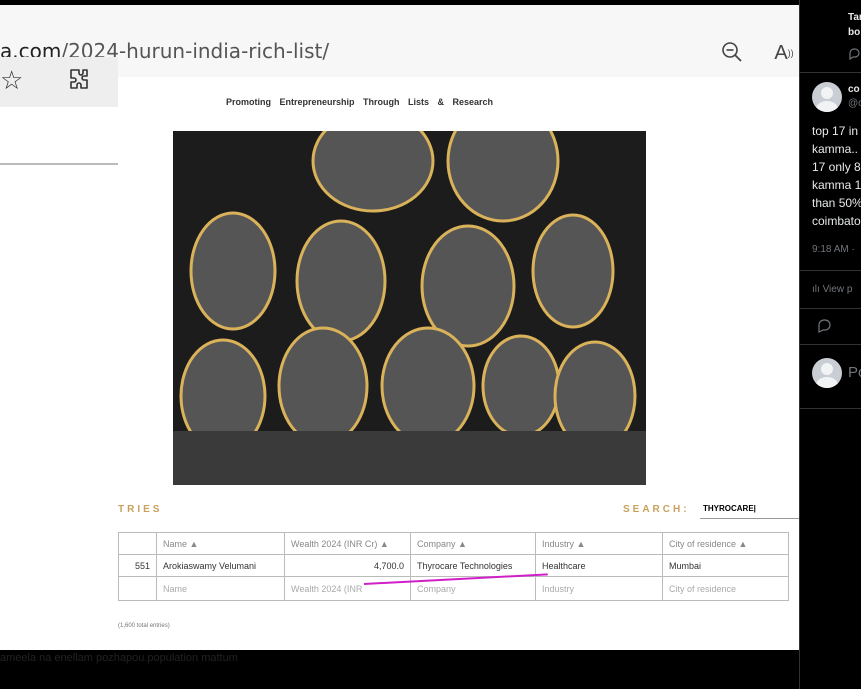 The image size is (861, 689). Describe the element at coordinates (725, 588) in the screenshot. I see `city-filter: City of residence` at that location.